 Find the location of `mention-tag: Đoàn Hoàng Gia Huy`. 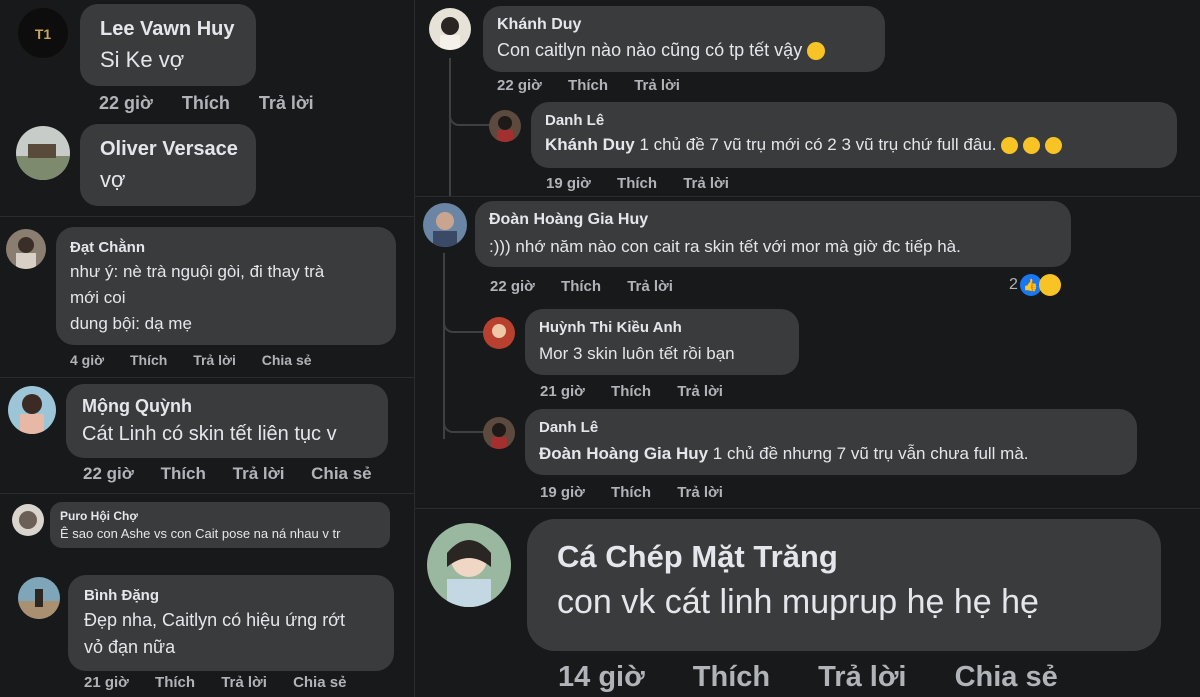

mention-tag: Đoàn Hoàng Gia Huy is located at coordinates (623, 453).